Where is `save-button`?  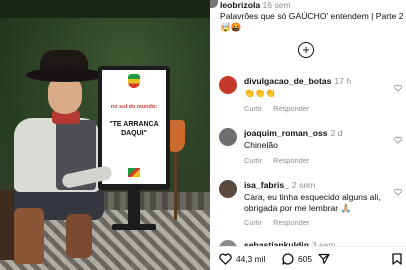 save-button is located at coordinates (397, 259).